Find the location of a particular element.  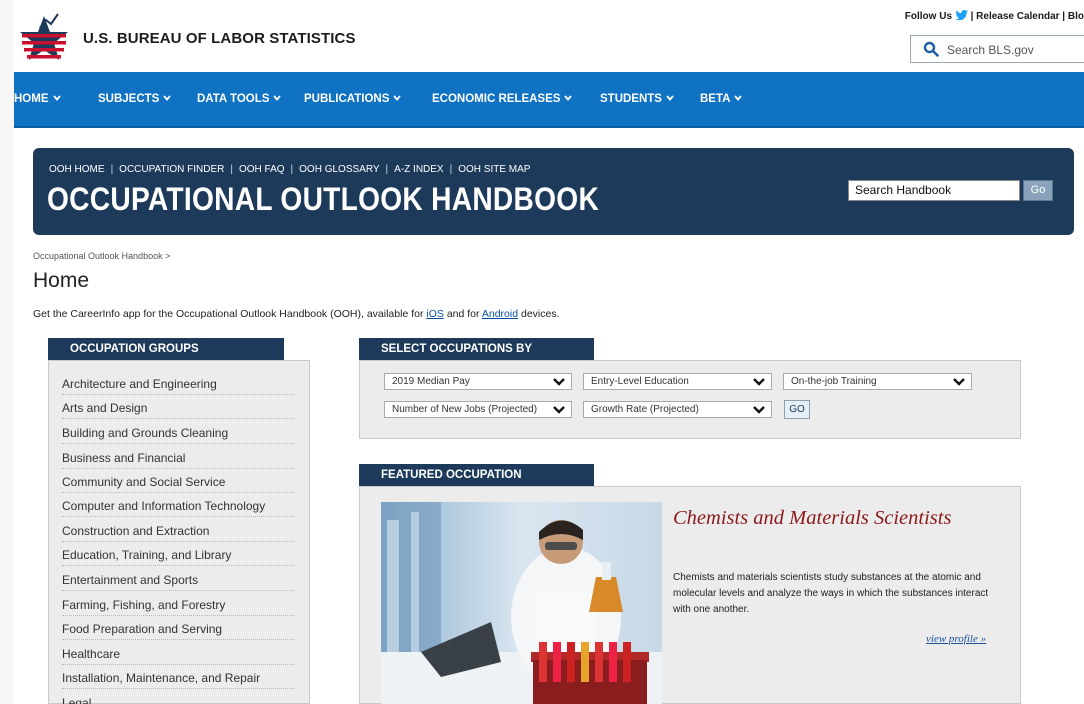

median-pay-select: 2019 Median Pay is located at coordinates (478, 381).